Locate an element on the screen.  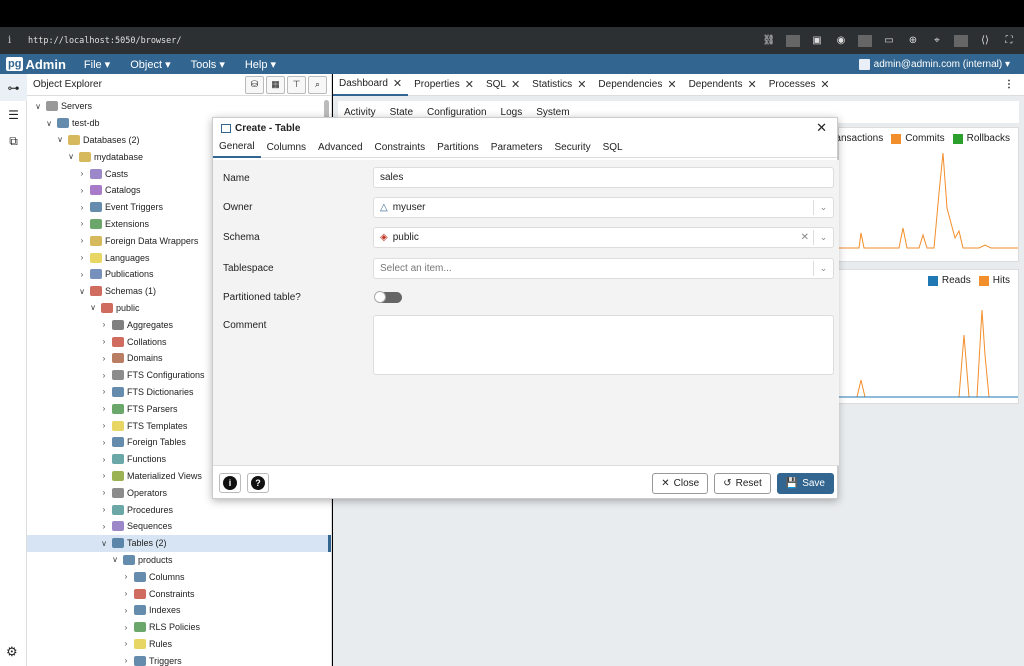
info-button: i is located at coordinates (230, 483).